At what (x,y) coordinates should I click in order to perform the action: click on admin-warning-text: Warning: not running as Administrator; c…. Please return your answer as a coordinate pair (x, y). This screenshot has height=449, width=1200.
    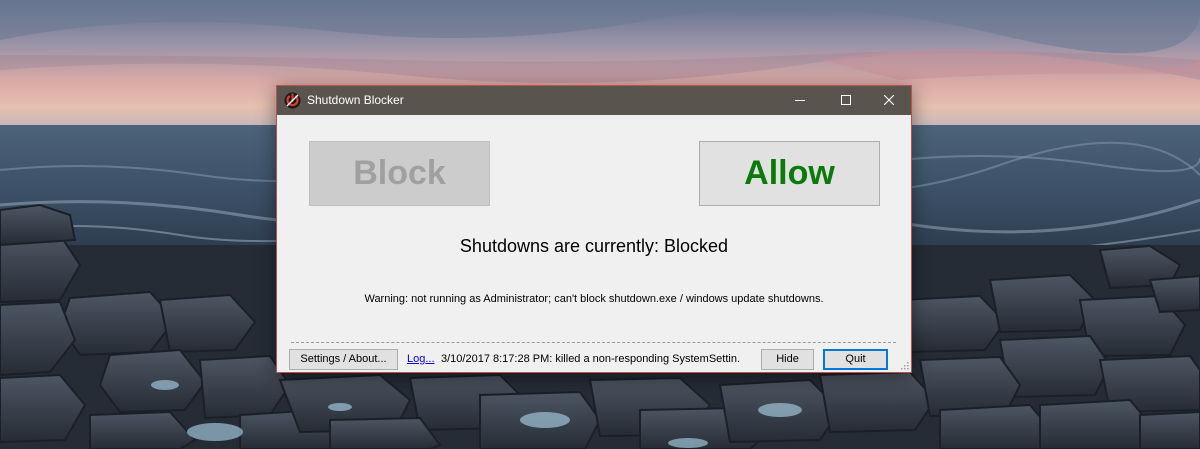
    Looking at the image, I should click on (594, 299).